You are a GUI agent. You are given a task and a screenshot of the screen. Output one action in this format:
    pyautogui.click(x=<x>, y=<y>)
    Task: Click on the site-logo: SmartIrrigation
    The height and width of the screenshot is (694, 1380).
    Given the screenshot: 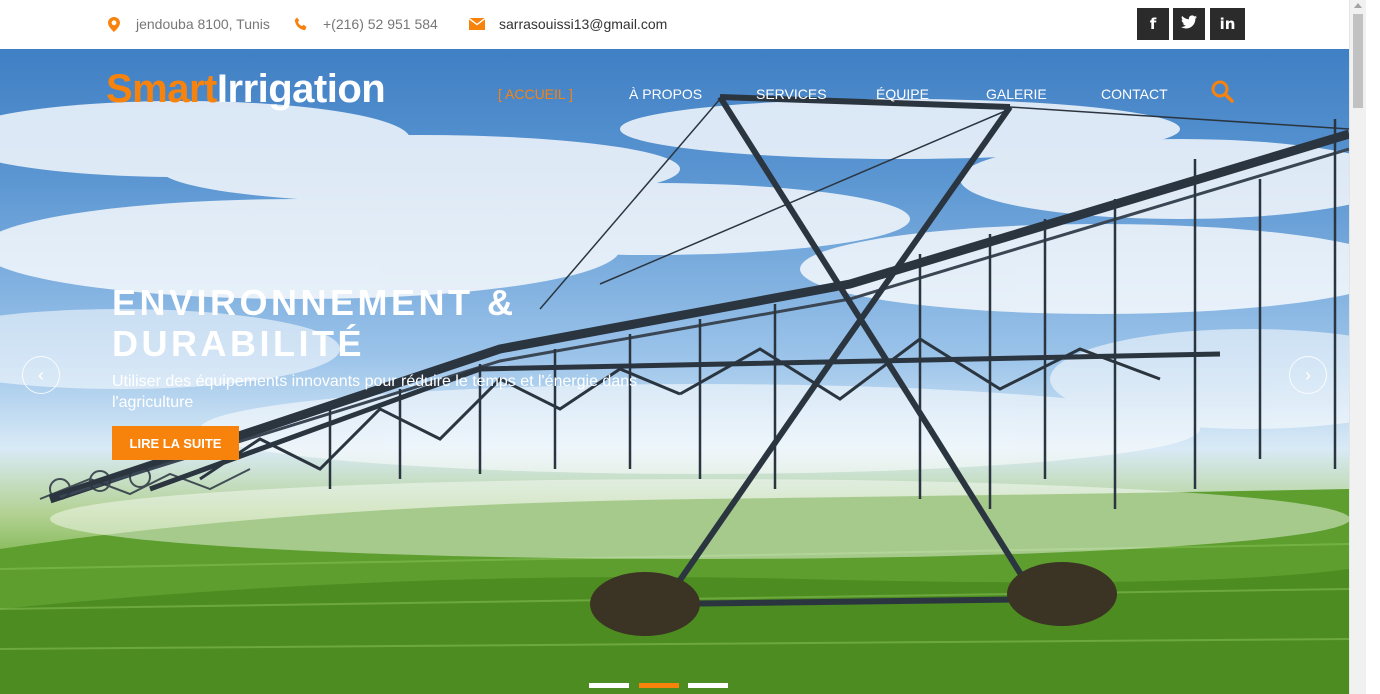 What is the action you would take?
    pyautogui.click(x=246, y=89)
    